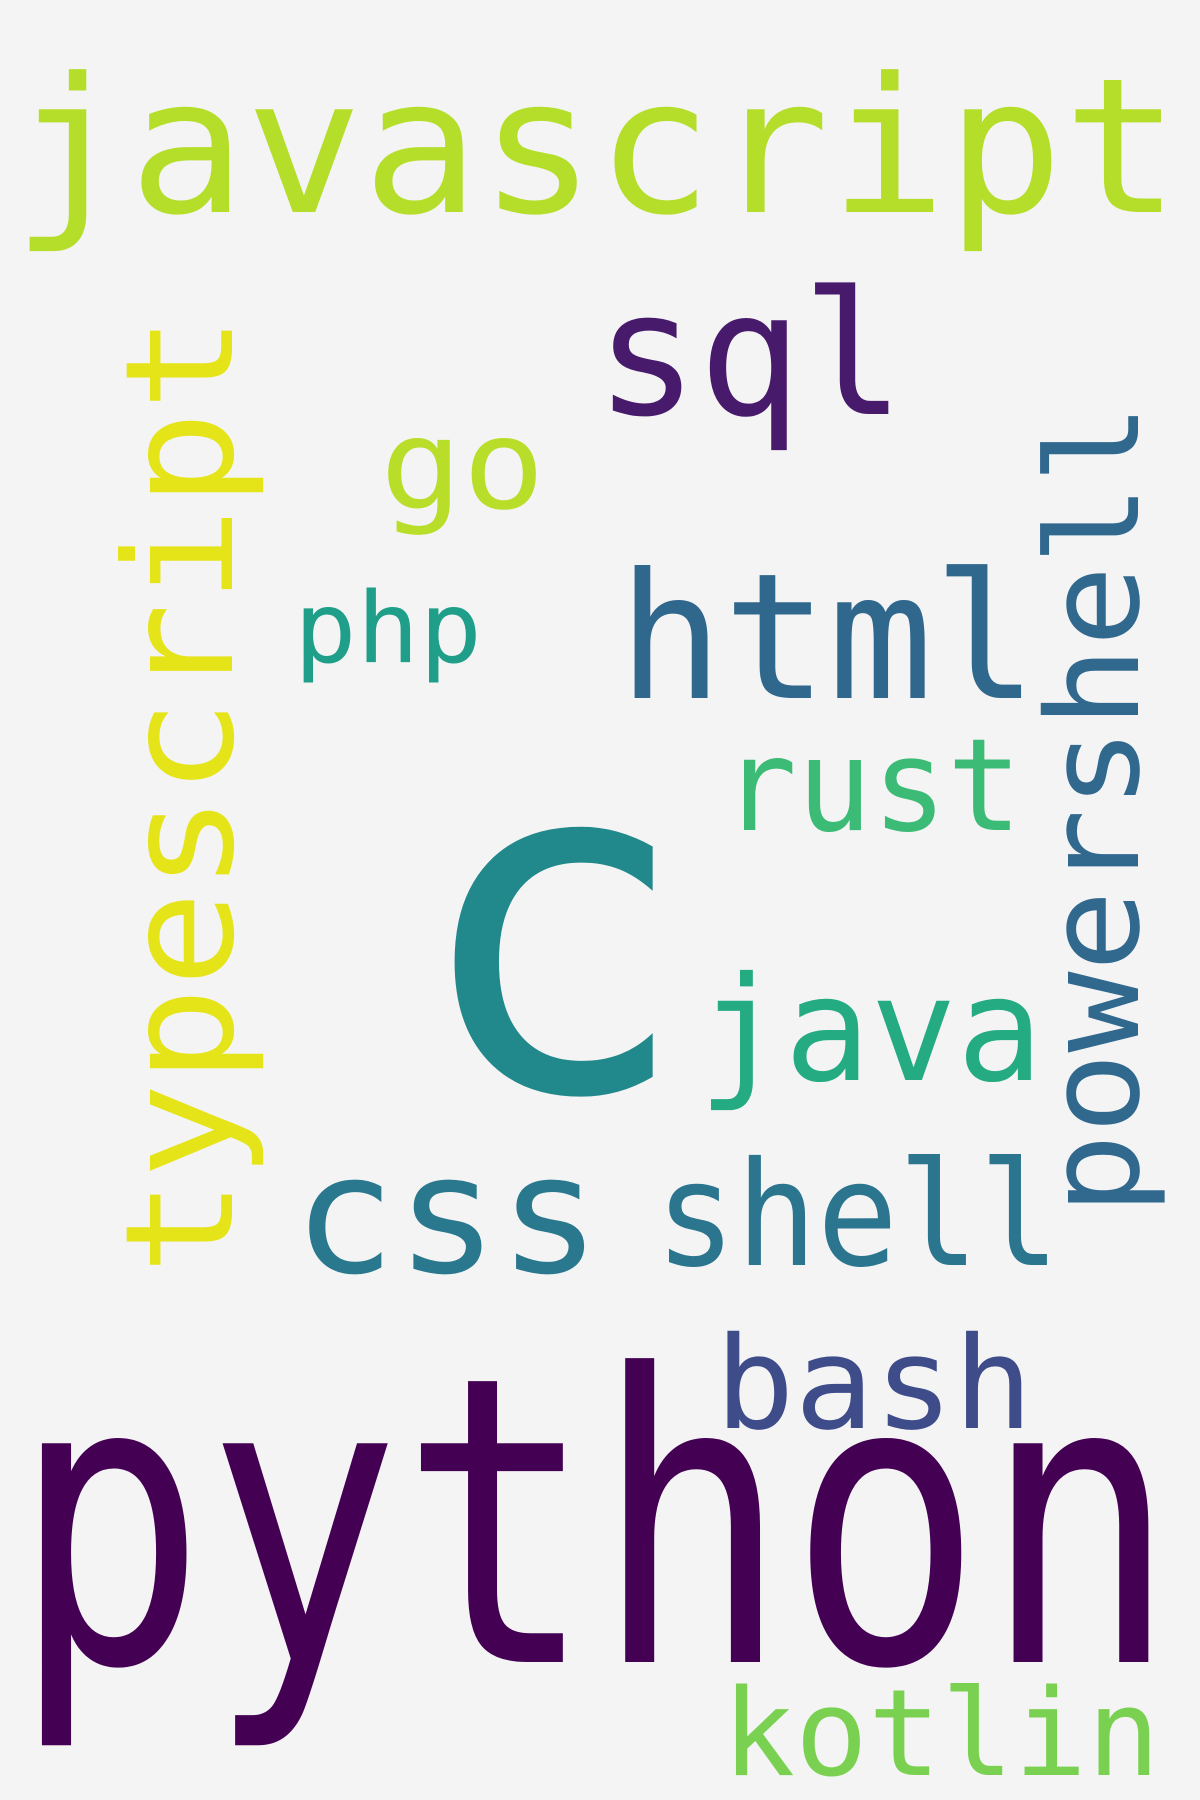  Describe the element at coordinates (857, 1215) in the screenshot. I see `word-shell: shell` at that location.